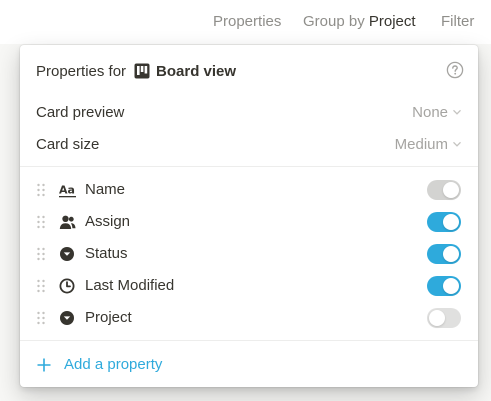 The width and height of the screenshot is (491, 401). Describe the element at coordinates (421, 144) in the screenshot. I see `card-size-value: Medium` at that location.